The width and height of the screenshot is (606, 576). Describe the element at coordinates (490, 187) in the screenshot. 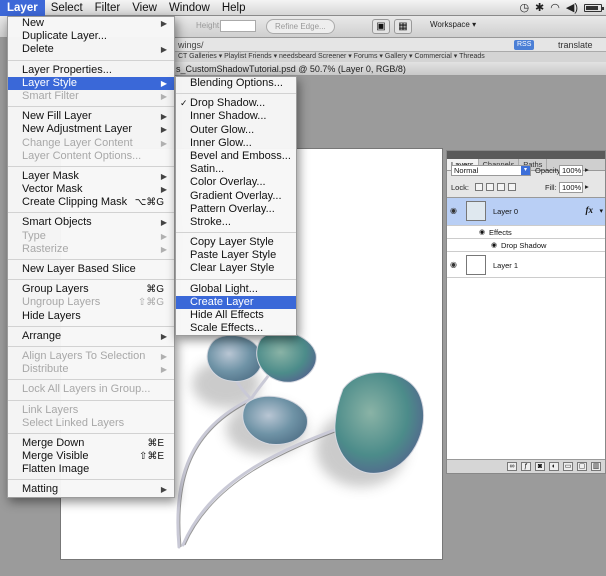

I see `lock-pixels-icon` at that location.